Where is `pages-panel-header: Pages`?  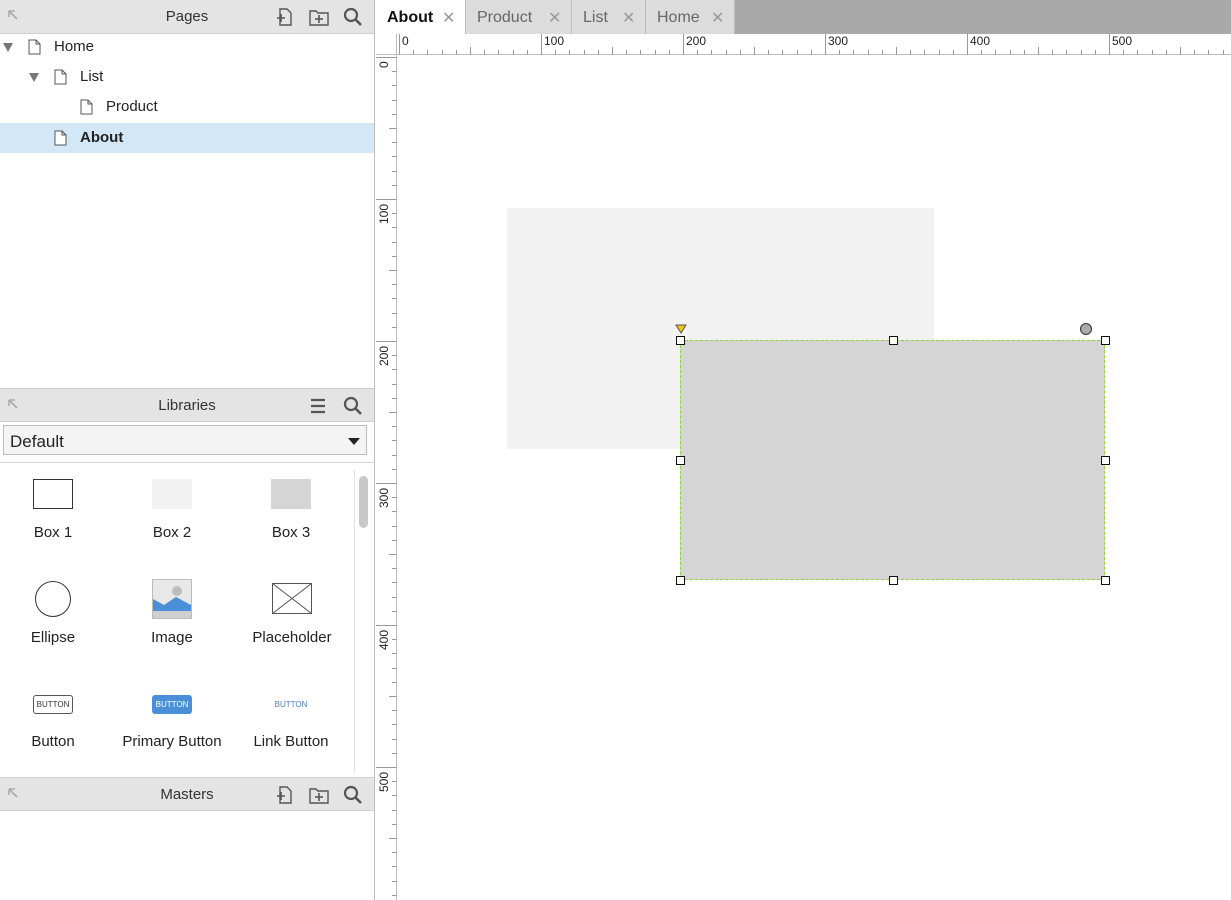
pages-panel-header: Pages is located at coordinates (187, 17).